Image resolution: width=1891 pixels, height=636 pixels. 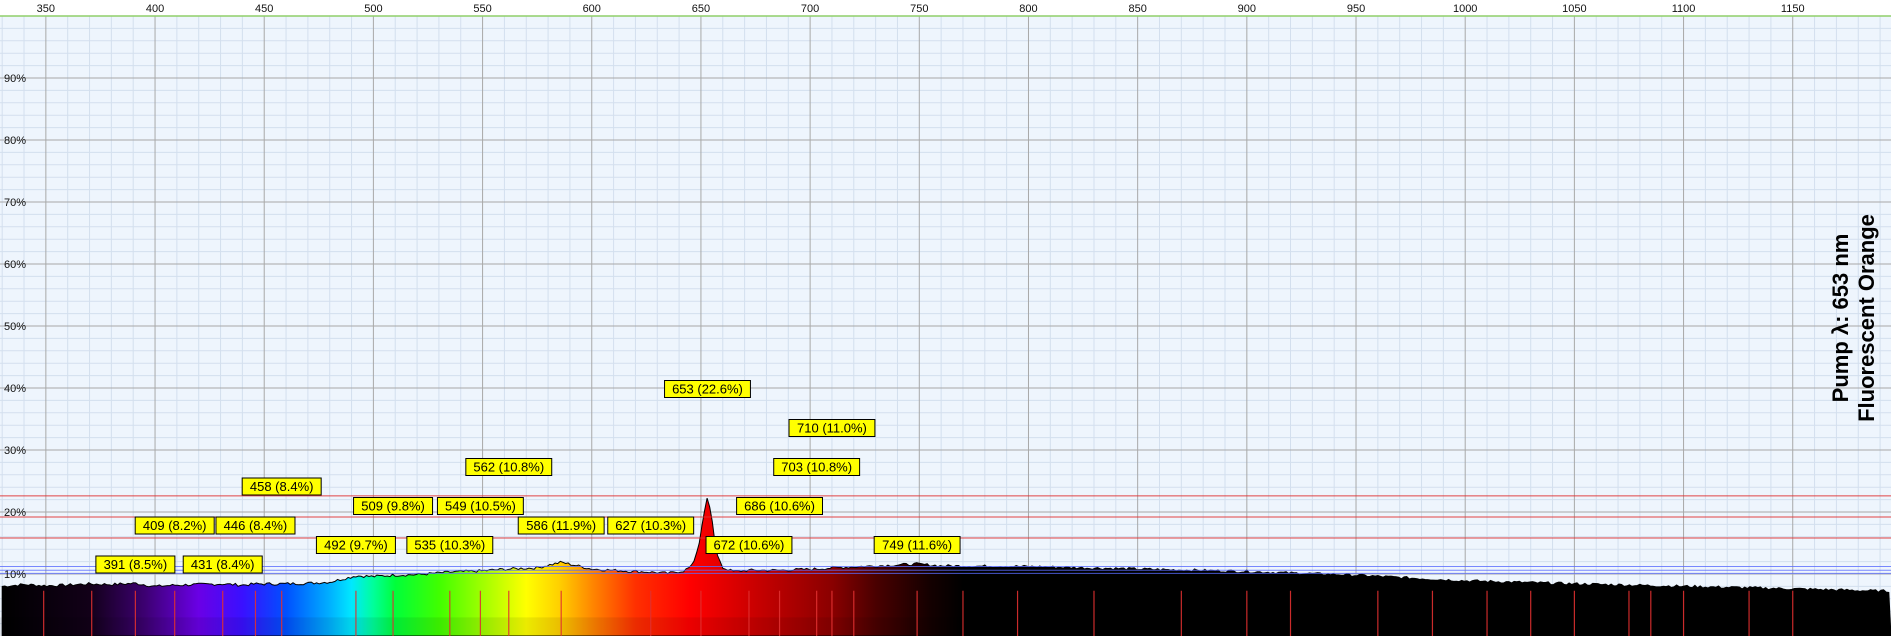 I want to click on peak-label: 431 (8.4%), so click(x=222, y=564).